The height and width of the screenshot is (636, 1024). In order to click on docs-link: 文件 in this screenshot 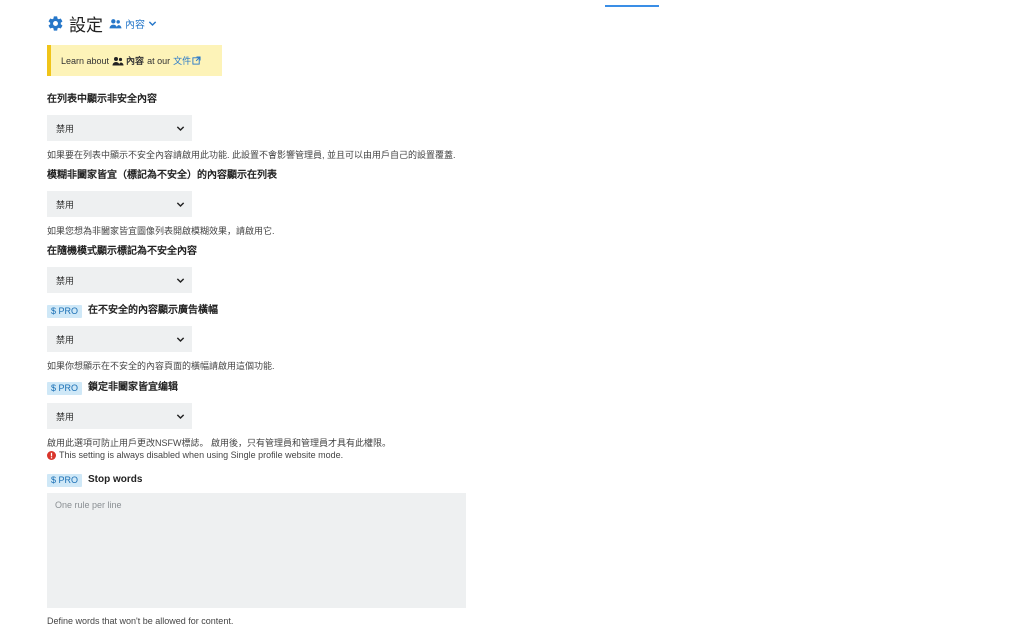, I will do `click(187, 60)`.